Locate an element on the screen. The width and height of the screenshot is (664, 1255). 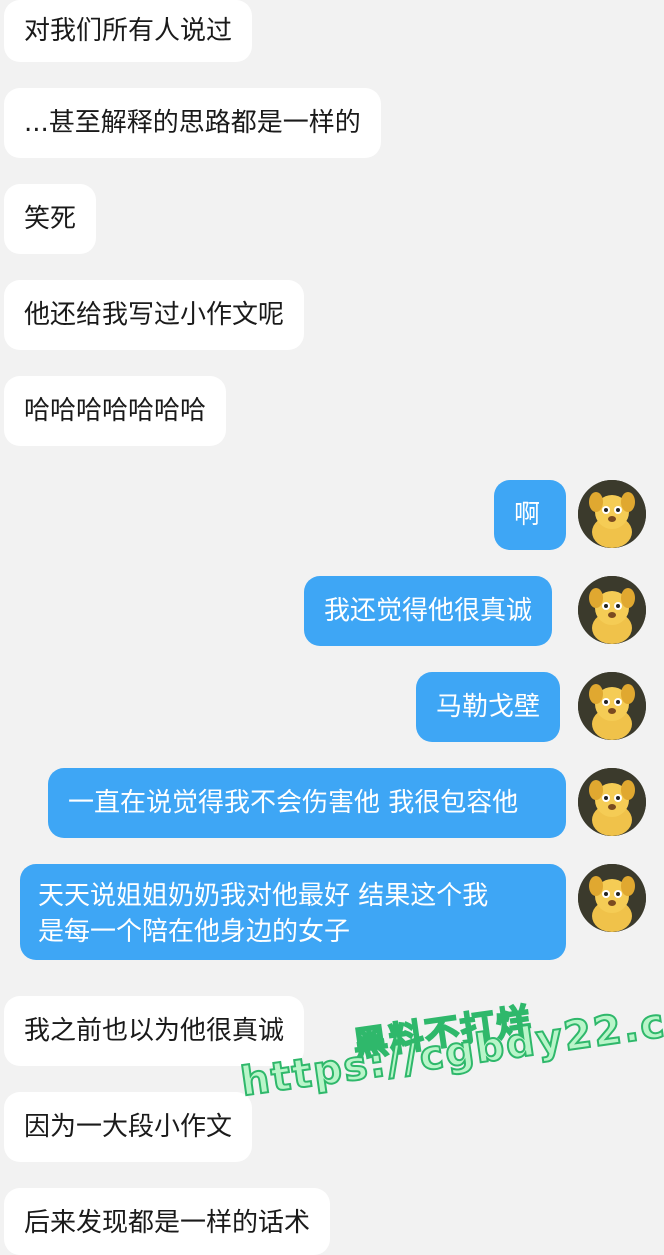
message-bubble-incoming: 后来发现都是一样的话术 is located at coordinates (167, 1221).